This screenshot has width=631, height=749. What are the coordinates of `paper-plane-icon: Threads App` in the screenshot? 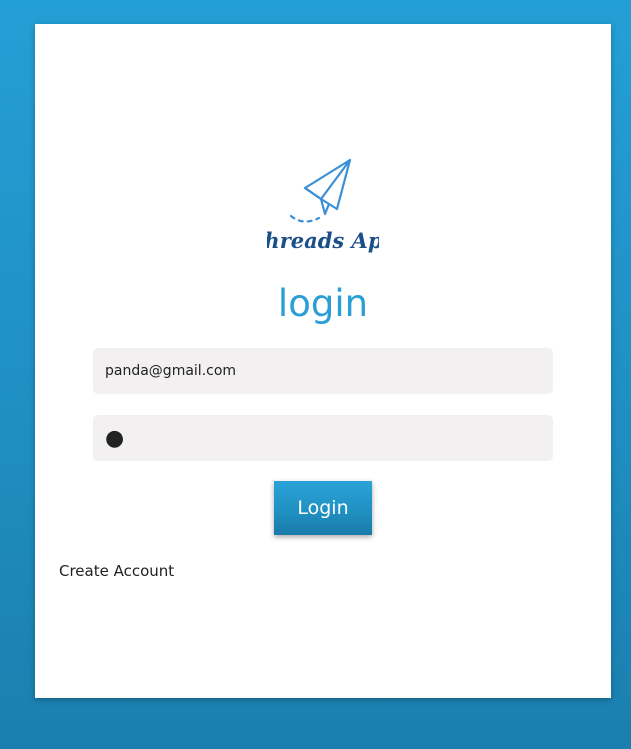 It's located at (323, 205).